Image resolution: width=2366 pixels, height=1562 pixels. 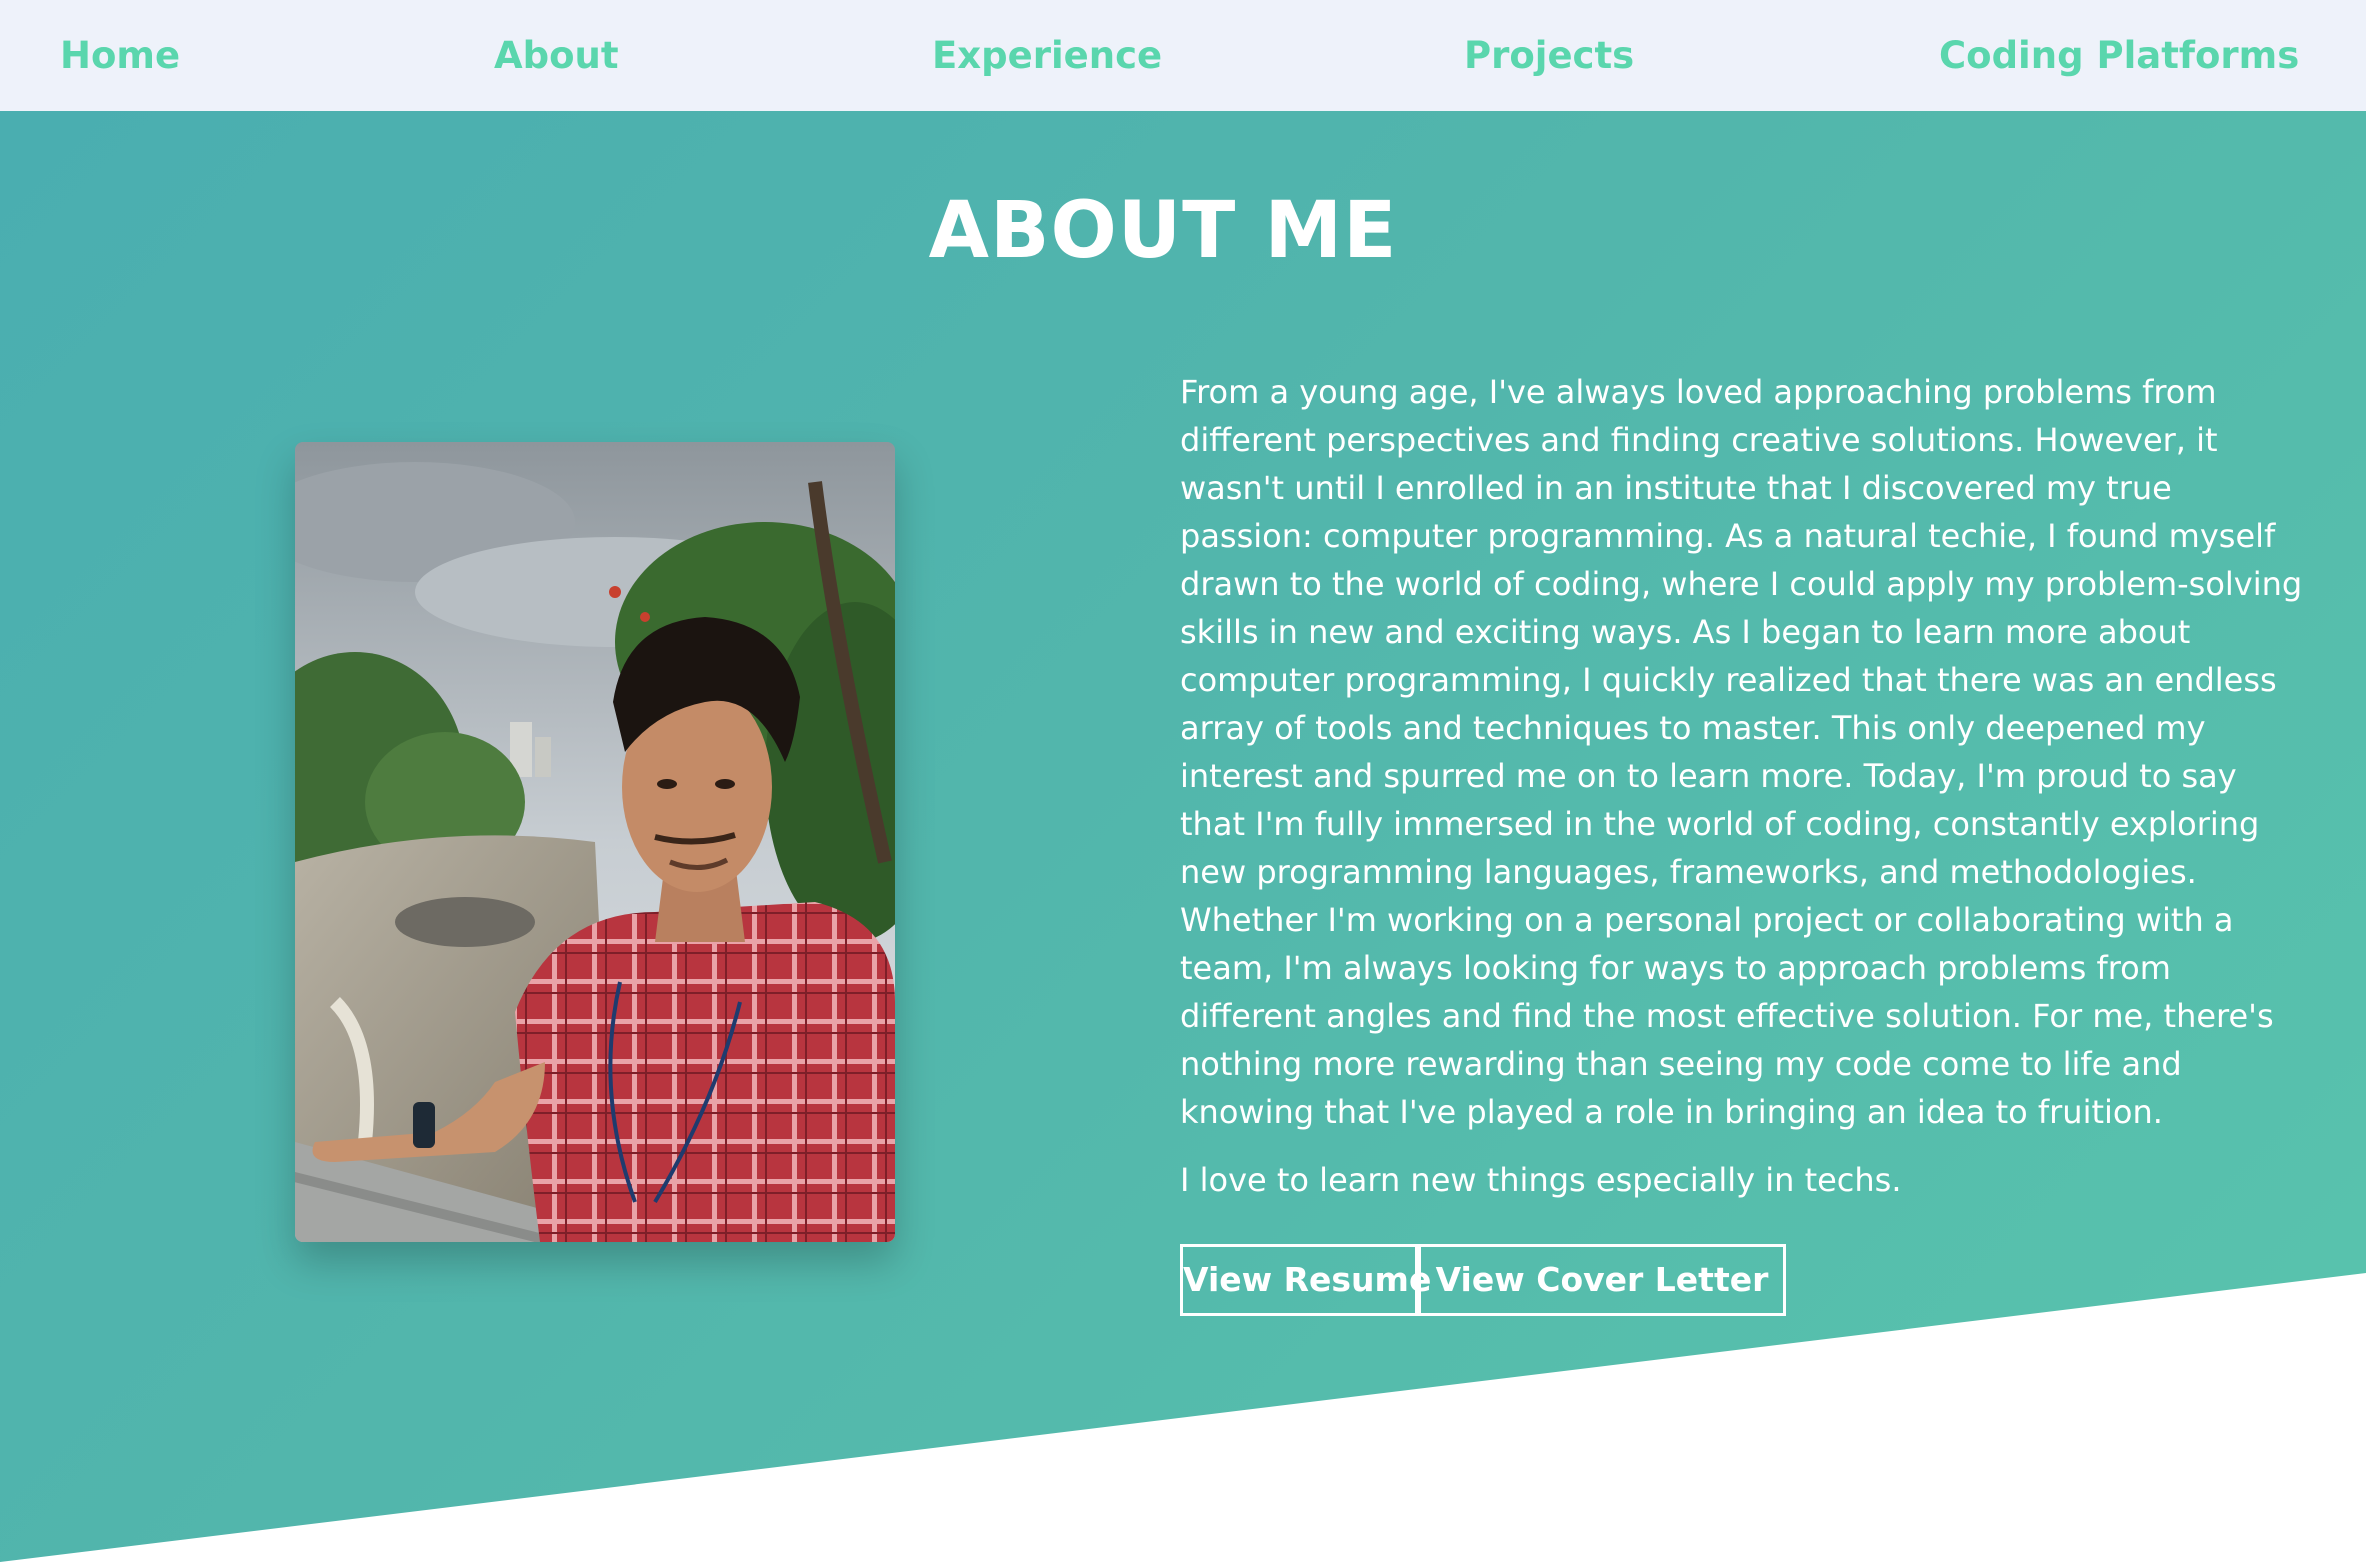 I want to click on section-title: ABOUT ME, so click(x=1163, y=231).